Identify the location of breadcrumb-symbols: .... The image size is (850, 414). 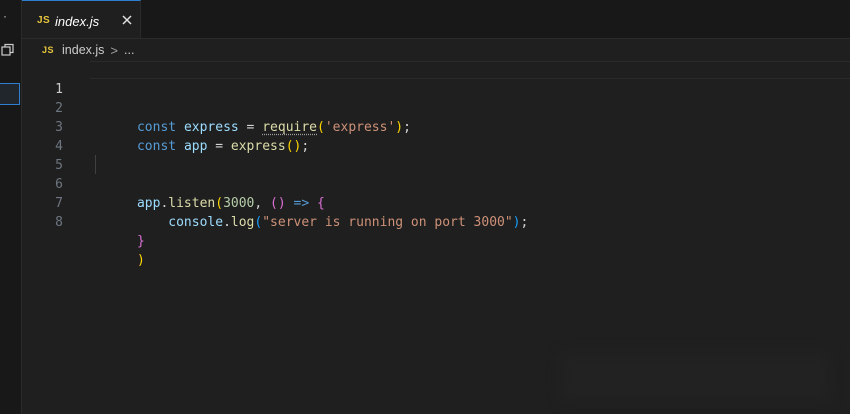
(129, 50).